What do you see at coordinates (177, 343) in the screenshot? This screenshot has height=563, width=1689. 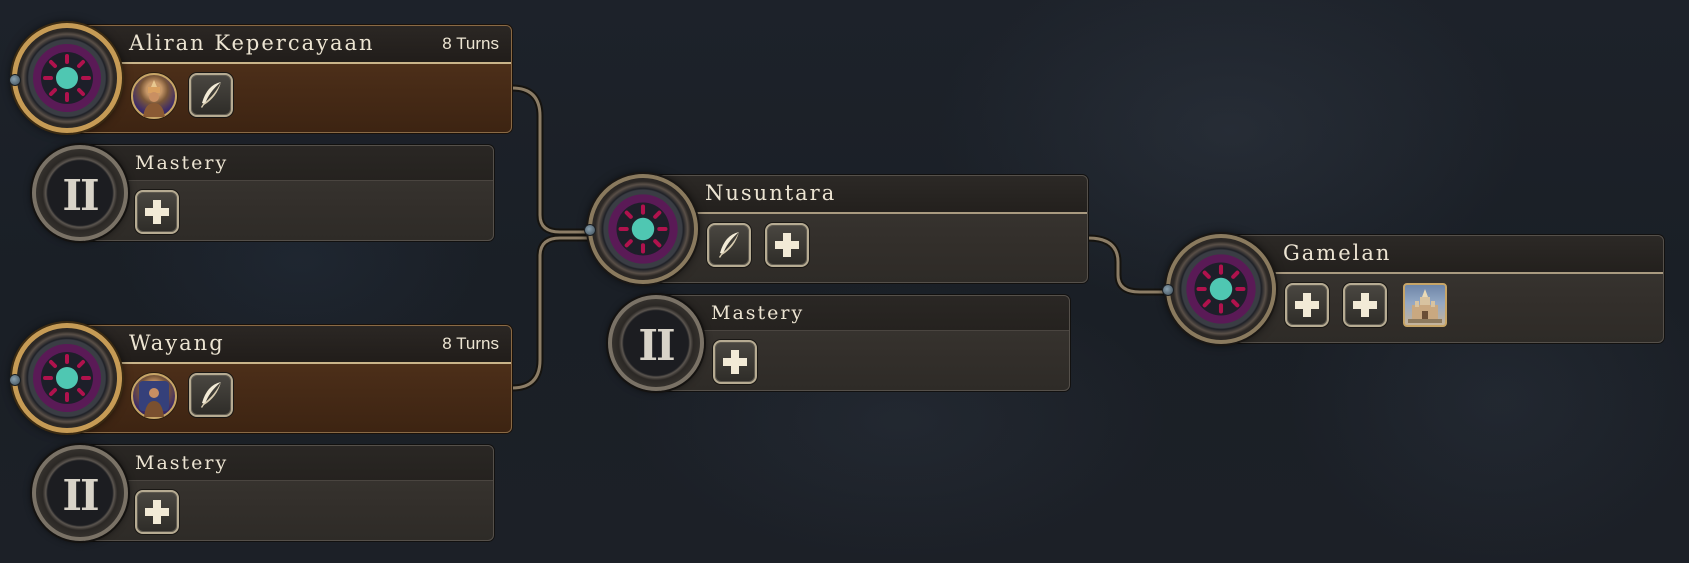 I see `civic-title: Wayang` at bounding box center [177, 343].